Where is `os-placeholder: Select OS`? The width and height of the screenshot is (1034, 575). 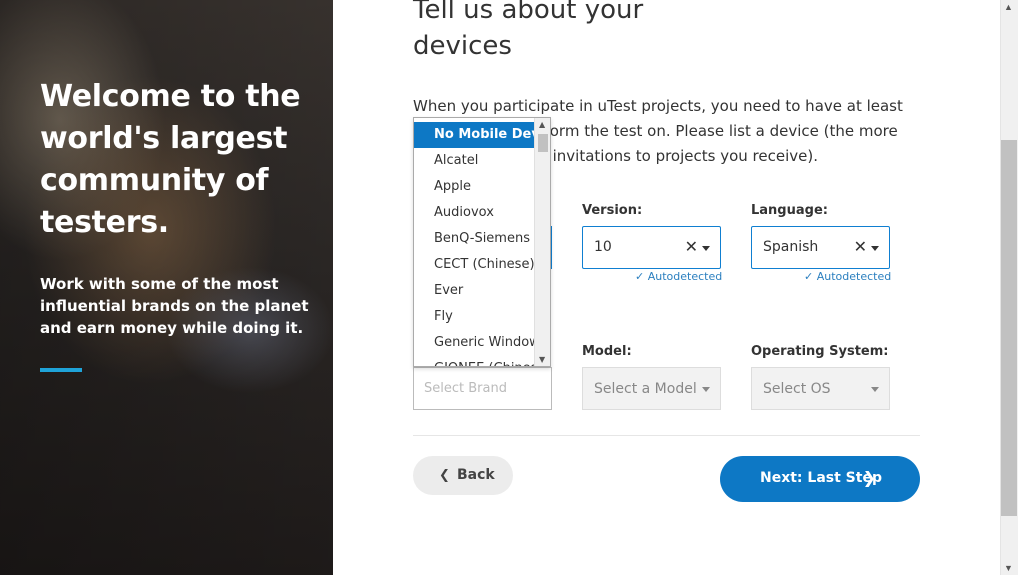
os-placeholder: Select OS is located at coordinates (797, 389).